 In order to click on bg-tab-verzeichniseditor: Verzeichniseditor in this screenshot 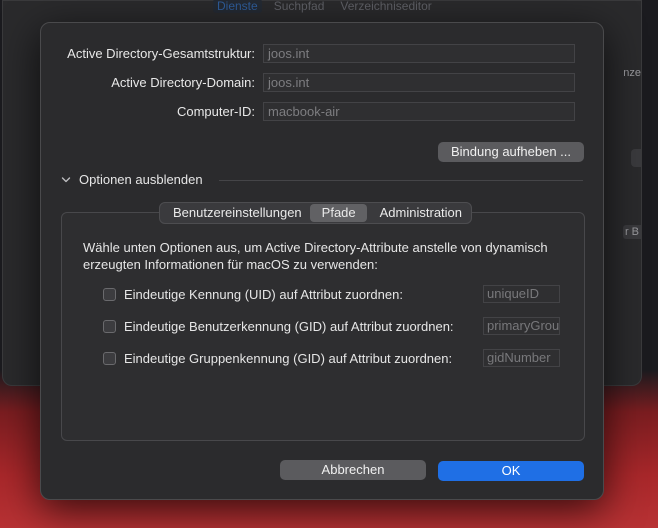, I will do `click(385, 6)`.